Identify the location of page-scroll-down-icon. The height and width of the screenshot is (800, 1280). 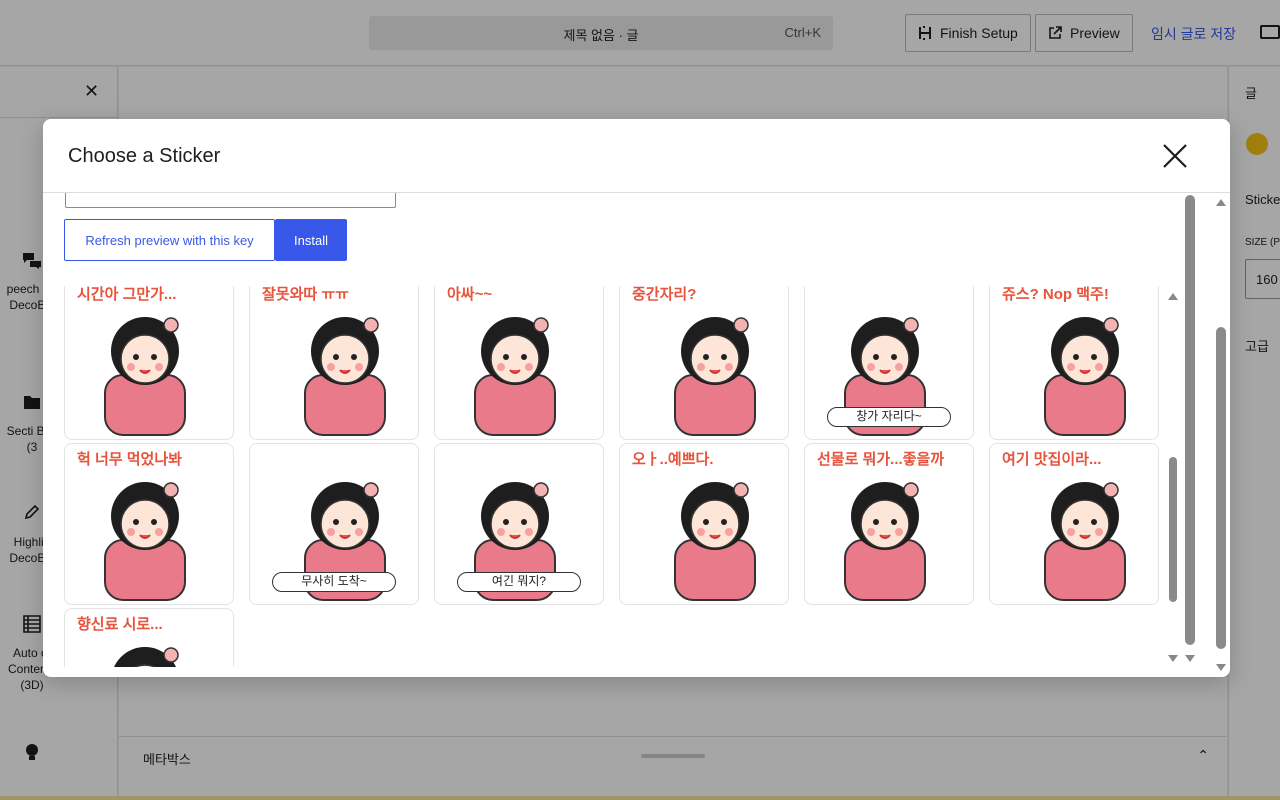
(1221, 667).